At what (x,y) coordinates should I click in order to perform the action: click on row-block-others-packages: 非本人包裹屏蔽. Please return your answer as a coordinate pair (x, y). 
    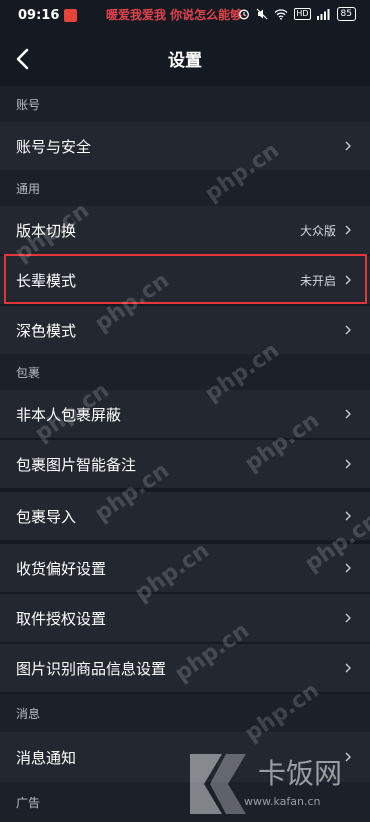
    Looking at the image, I should click on (185, 414).